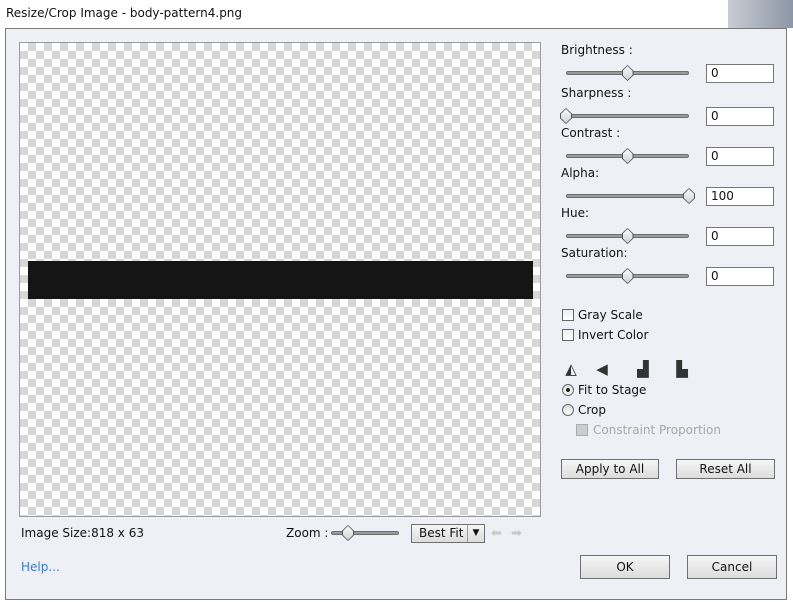  I want to click on contrast-label: Contrast :, so click(591, 133).